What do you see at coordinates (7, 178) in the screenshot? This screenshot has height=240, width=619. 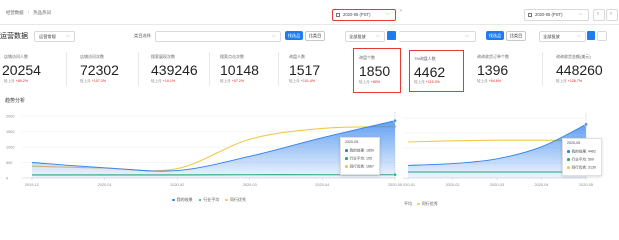 I see `y-tick-label: 0` at bounding box center [7, 178].